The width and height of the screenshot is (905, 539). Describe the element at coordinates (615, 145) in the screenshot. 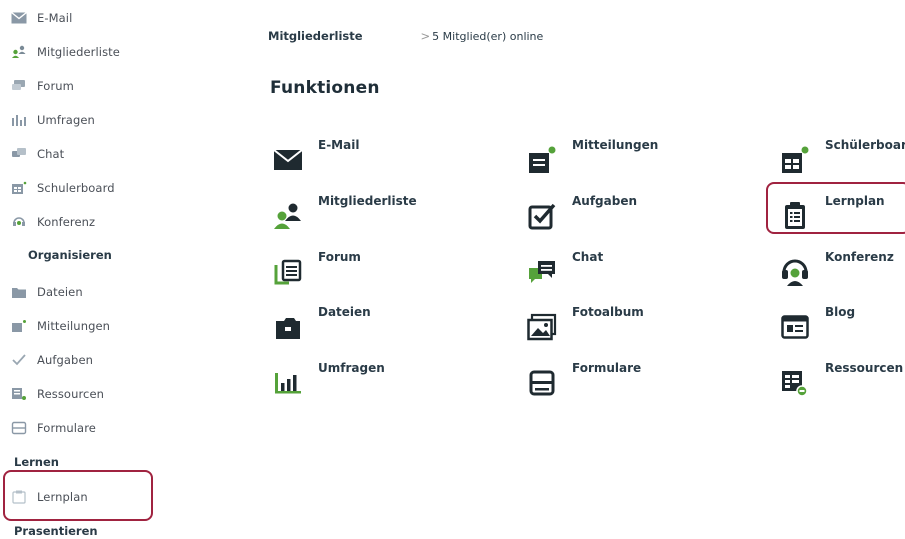

I see `function-label: Mitteilungen` at that location.